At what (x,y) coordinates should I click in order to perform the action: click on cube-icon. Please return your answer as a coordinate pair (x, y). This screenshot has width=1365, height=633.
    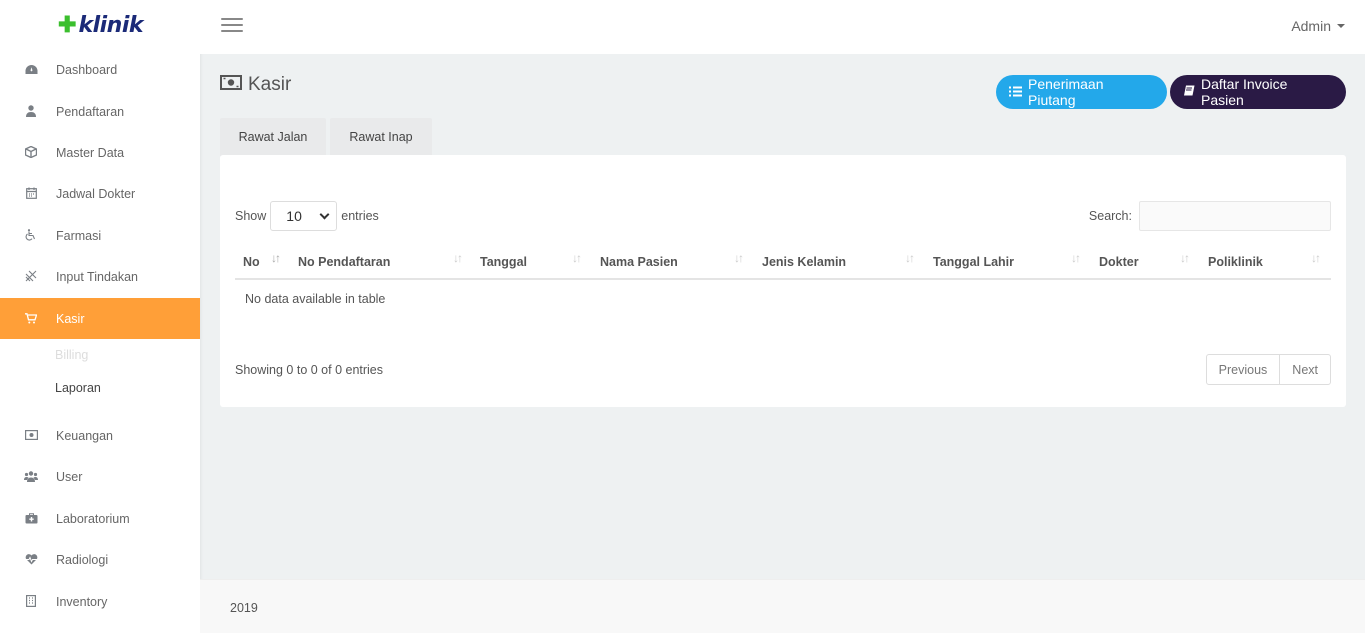
    Looking at the image, I should click on (31, 152).